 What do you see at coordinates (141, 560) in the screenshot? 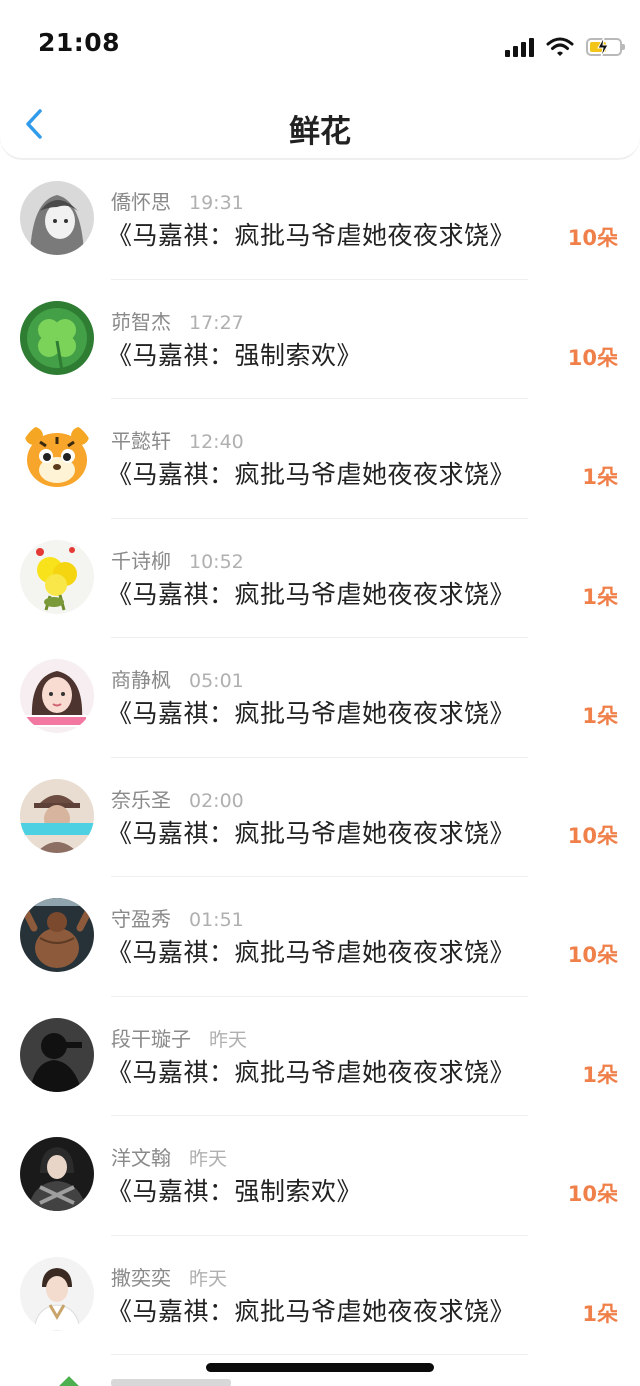
I see `sender-name: 千诗柳` at bounding box center [141, 560].